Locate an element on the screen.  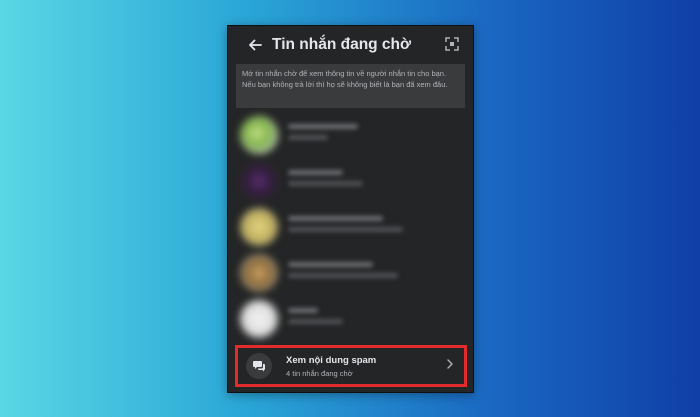
page-title: Tin nhắn đang chờ is located at coordinates (342, 44).